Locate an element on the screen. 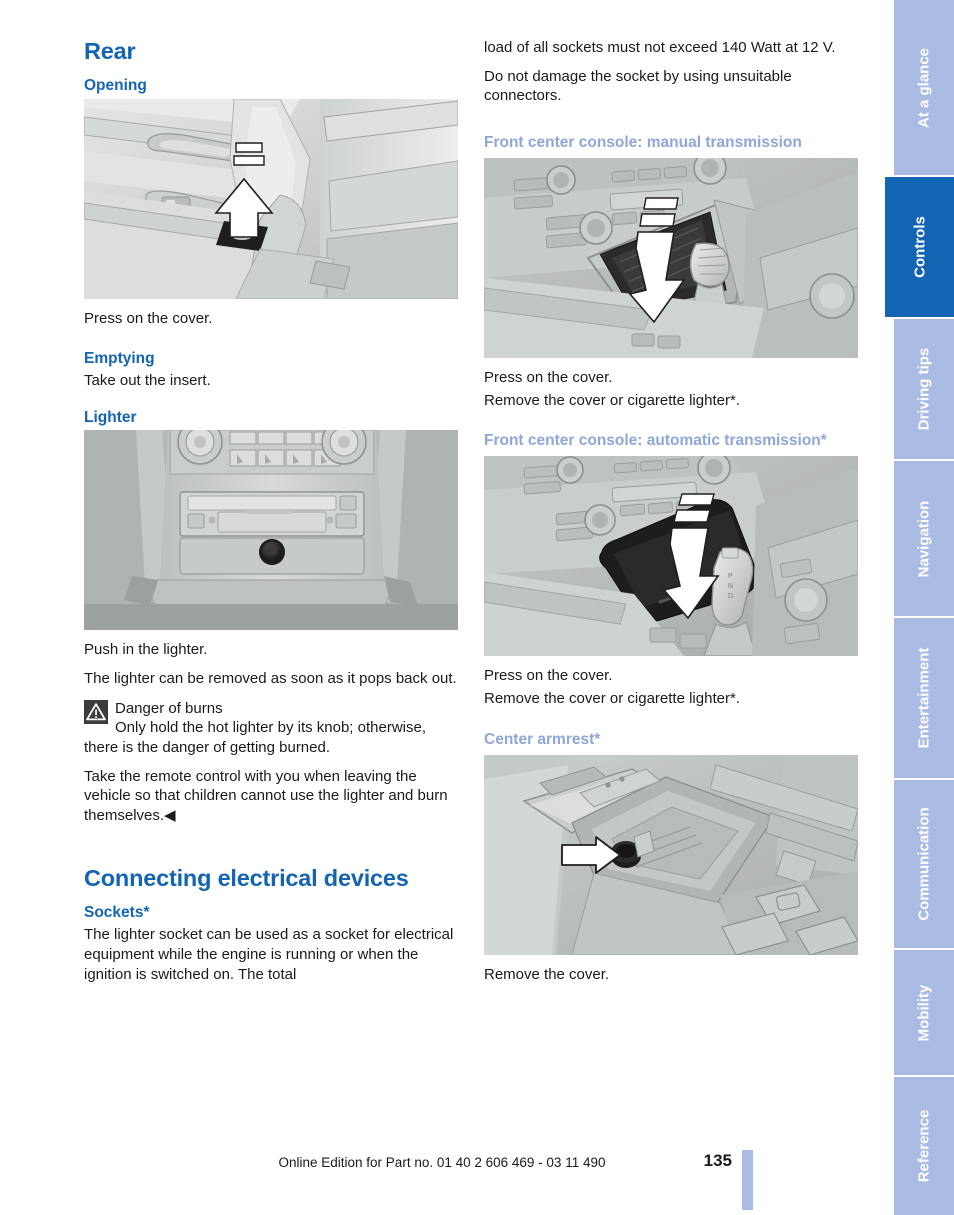  tab-driving-tips: Driving tips is located at coordinates (924, 389).